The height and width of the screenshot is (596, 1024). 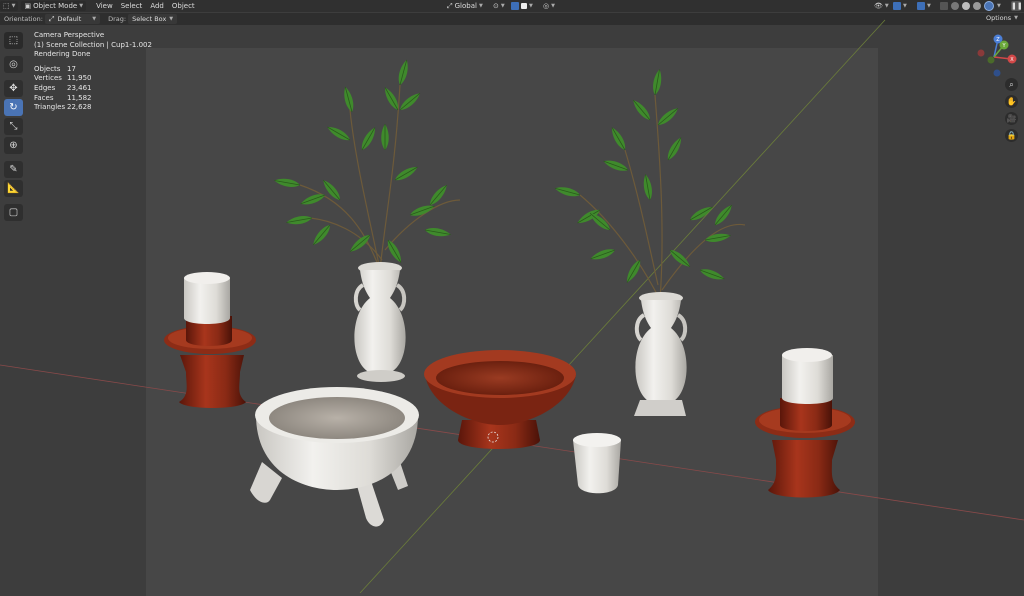 I want to click on view-type-text: Camera Perspective, so click(x=69, y=35).